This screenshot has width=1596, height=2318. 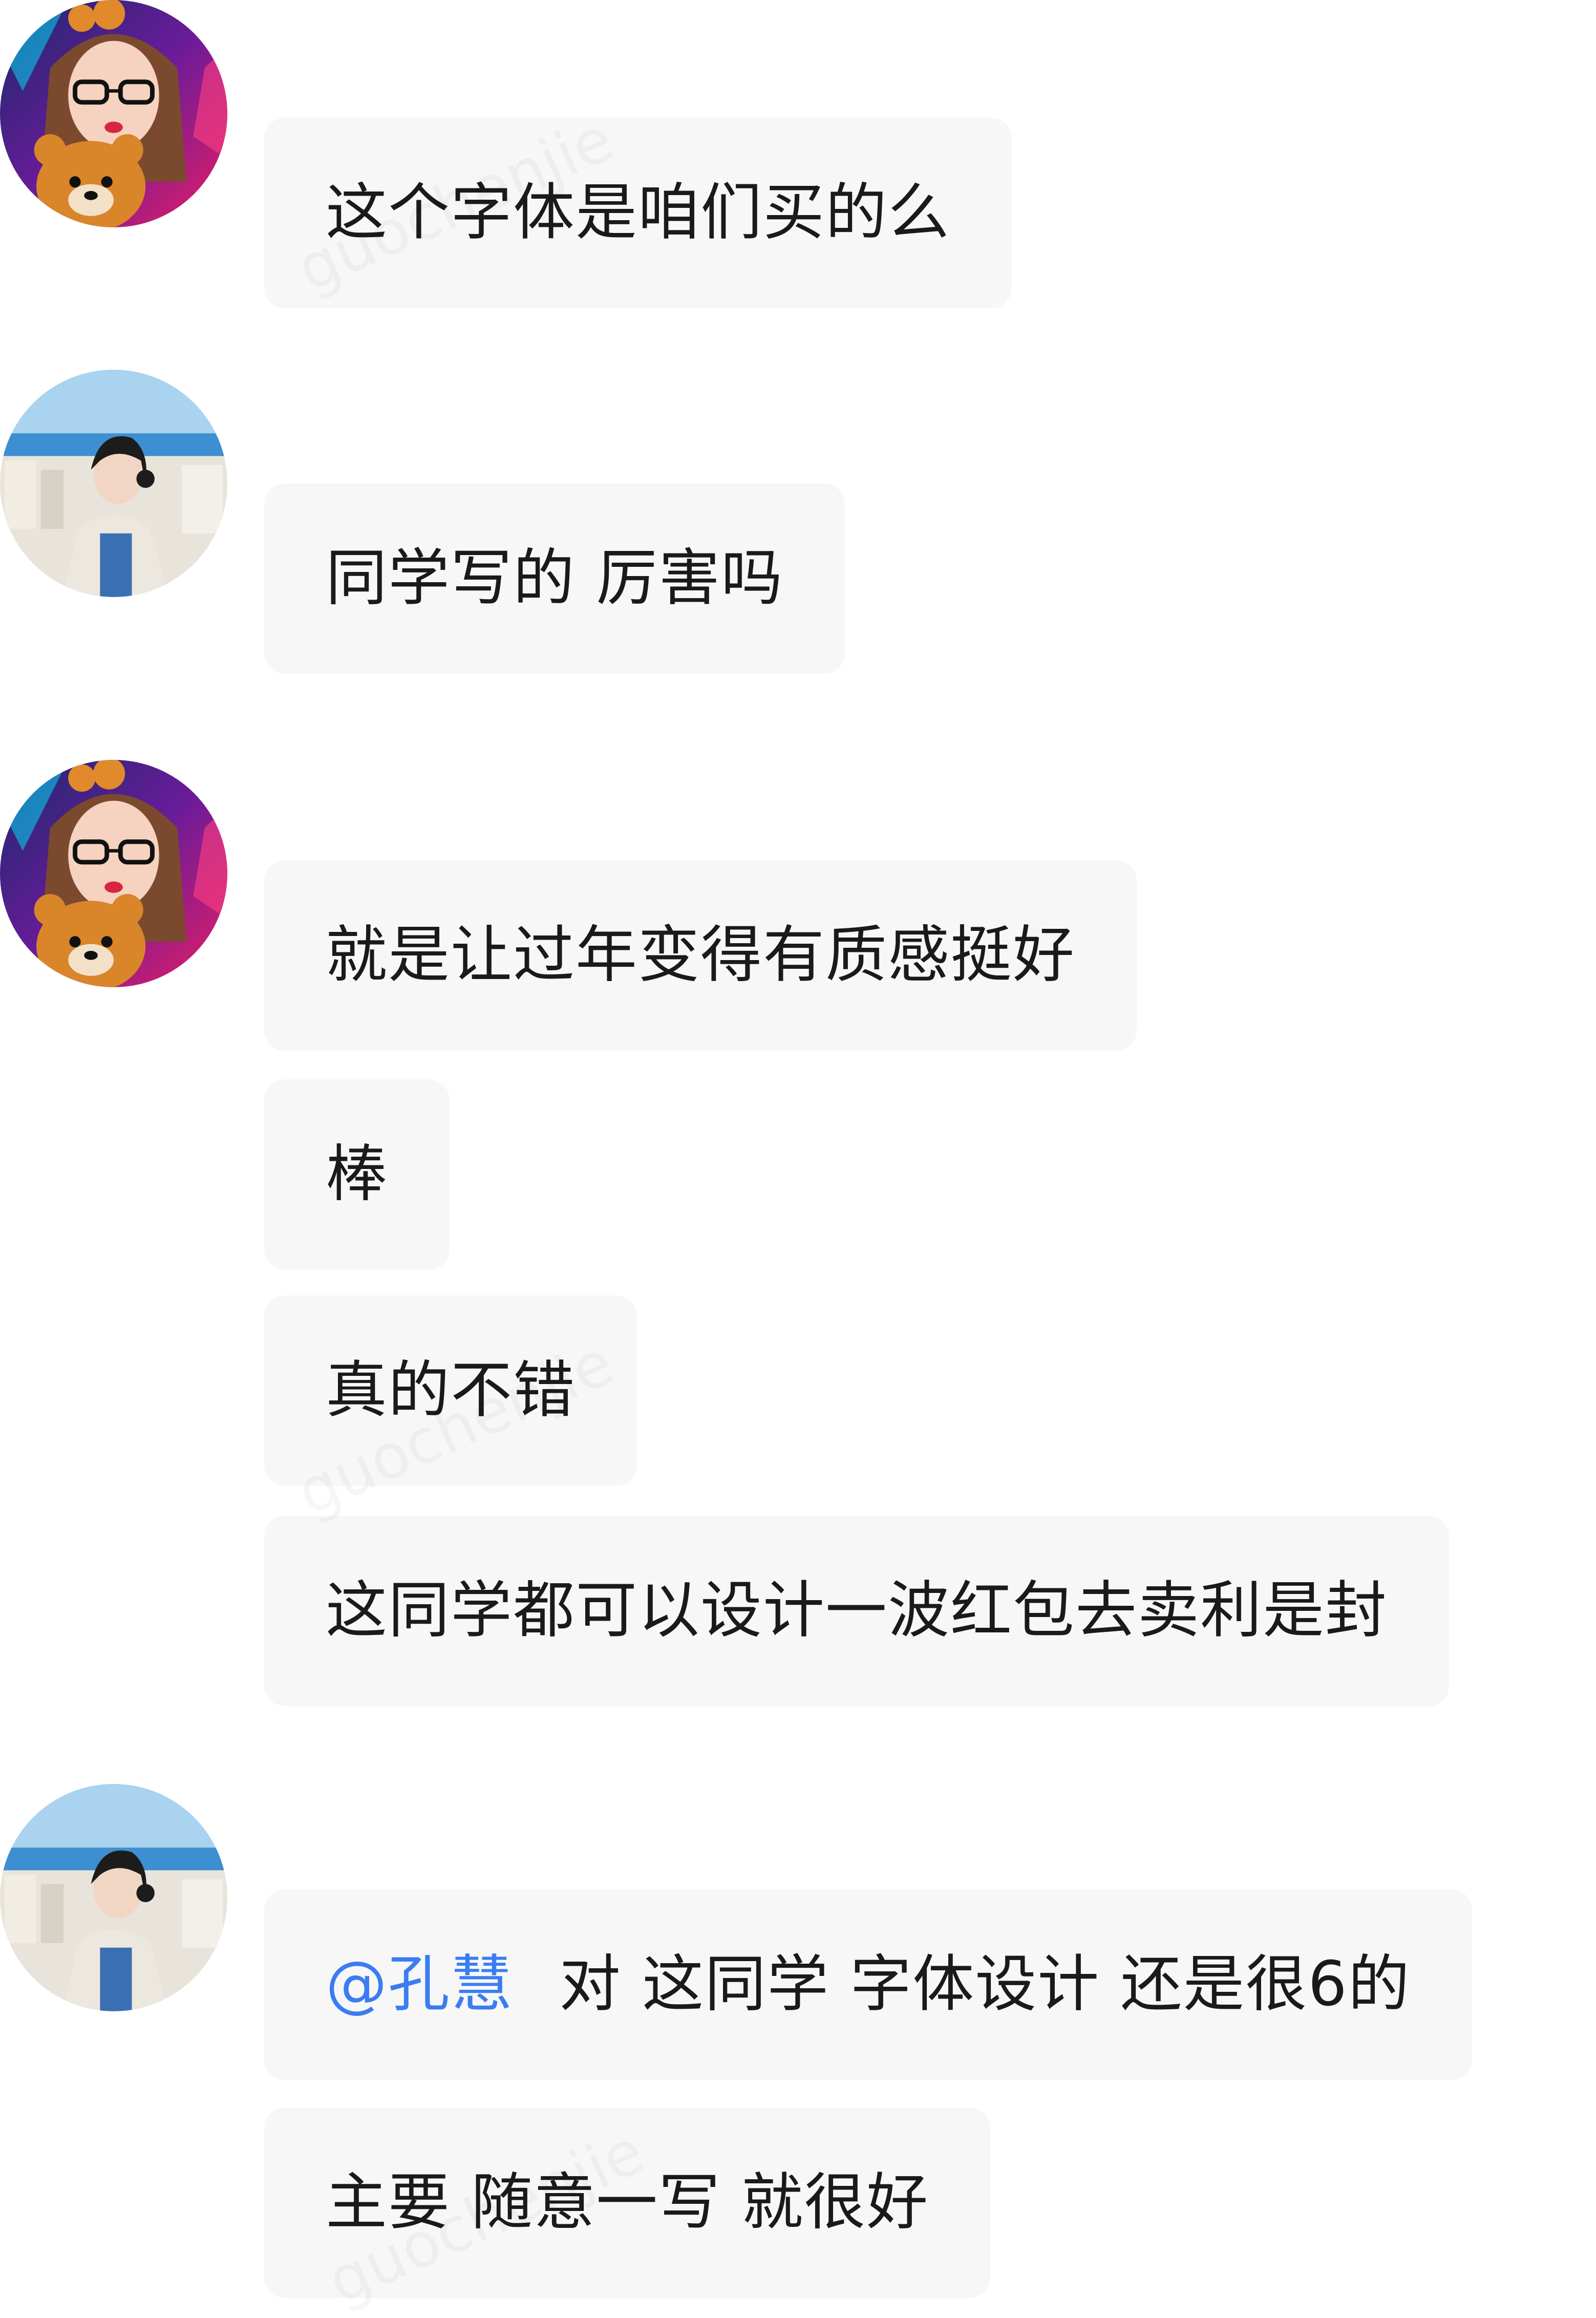 I want to click on message-bubble-1: 这个字体是咱们买的么, so click(x=638, y=213).